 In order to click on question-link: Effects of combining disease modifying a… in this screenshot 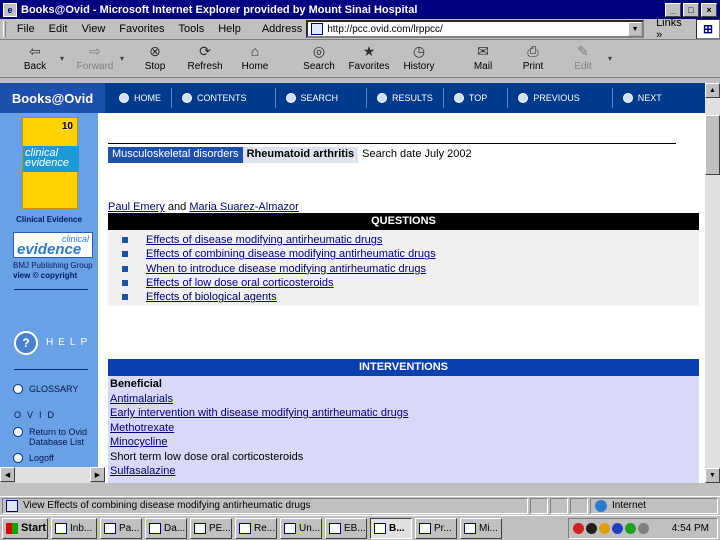, I will do `click(291, 254)`.